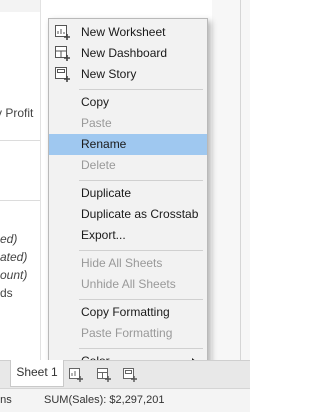 The image size is (320, 412). Describe the element at coordinates (128, 74) in the screenshot. I see `menu-item-new-story: New Story` at that location.